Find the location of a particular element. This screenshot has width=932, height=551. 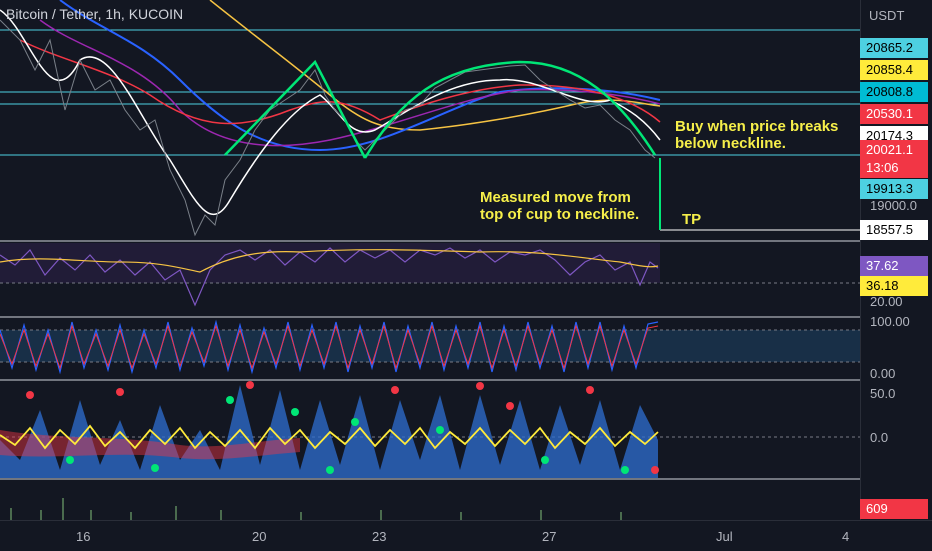

tp-label: TP is located at coordinates (692, 219).